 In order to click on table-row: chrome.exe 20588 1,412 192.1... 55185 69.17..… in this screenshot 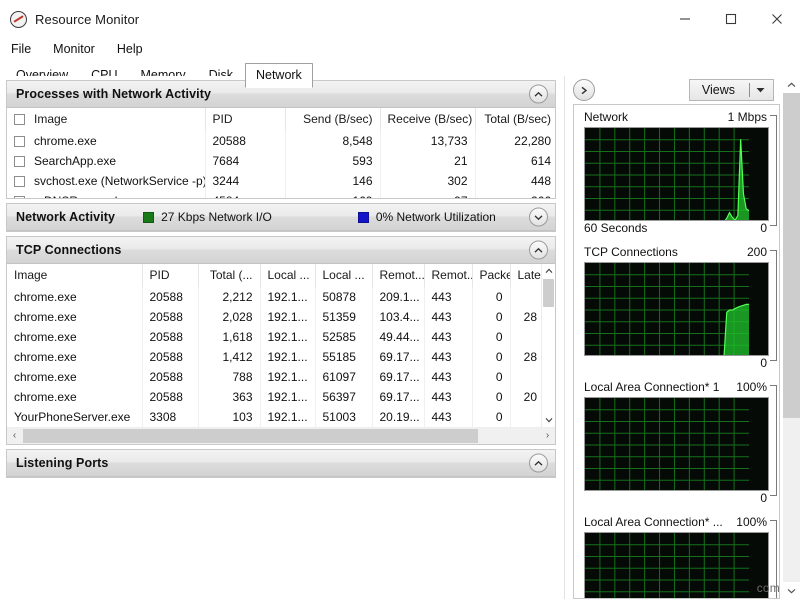, I will do `click(275, 357)`.